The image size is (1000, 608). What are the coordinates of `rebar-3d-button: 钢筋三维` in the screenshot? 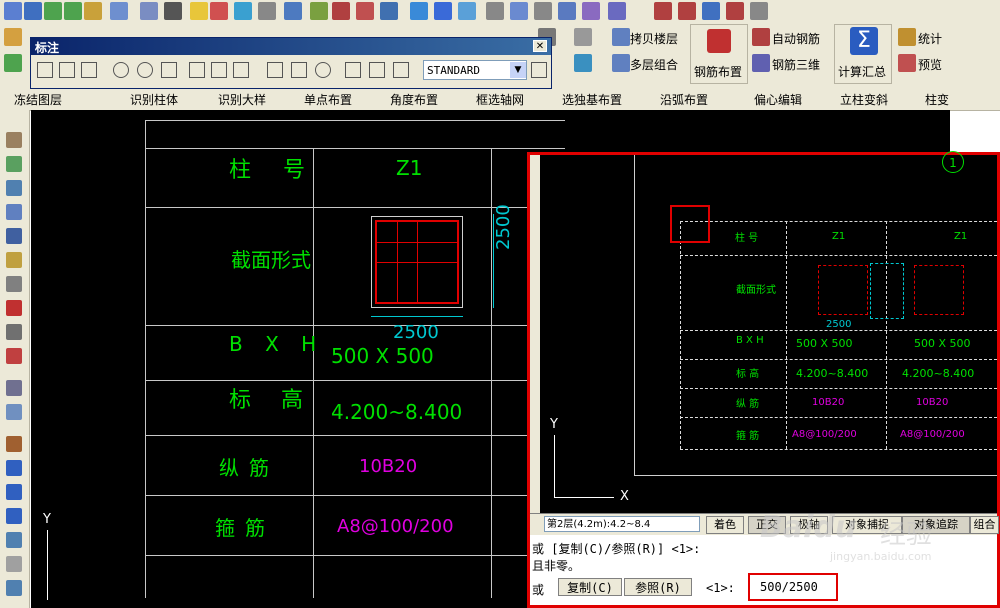 It's located at (796, 64).